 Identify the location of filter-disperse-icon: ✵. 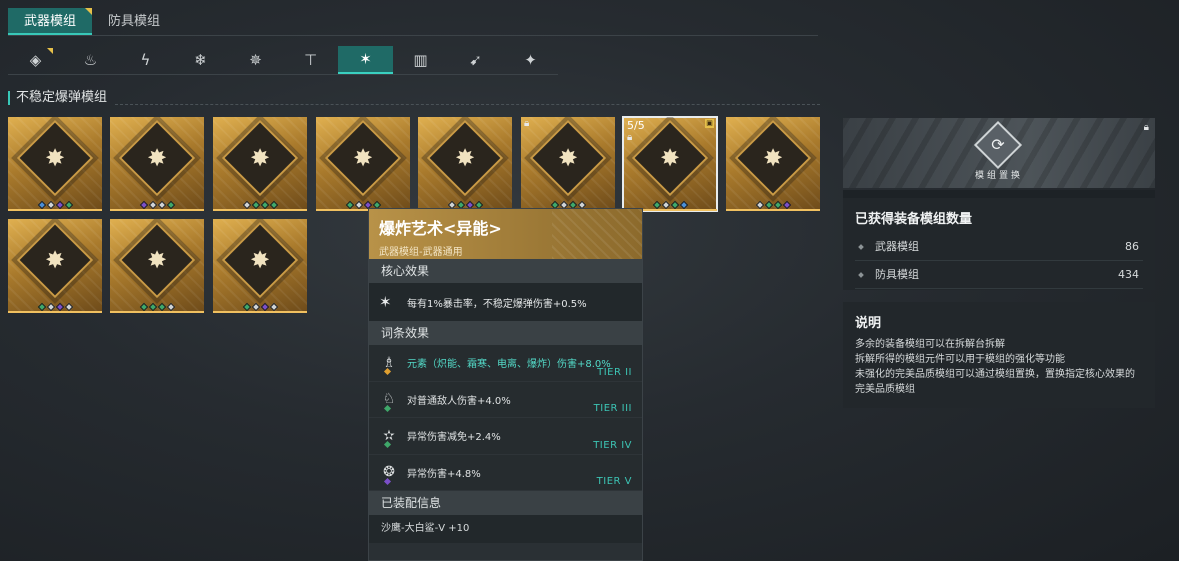
(255, 60).